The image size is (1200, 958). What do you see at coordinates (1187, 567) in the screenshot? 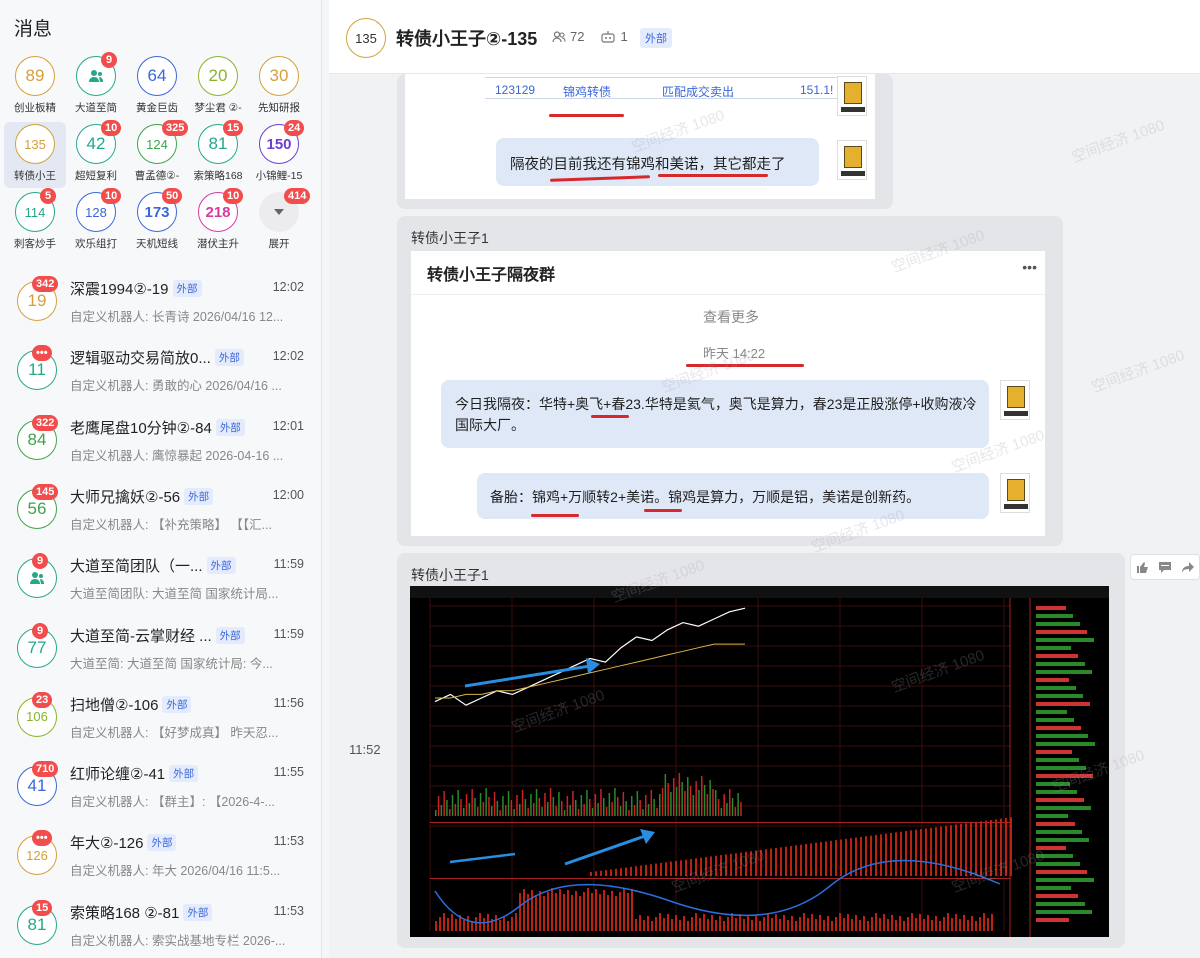
I see `share-icon` at bounding box center [1187, 567].